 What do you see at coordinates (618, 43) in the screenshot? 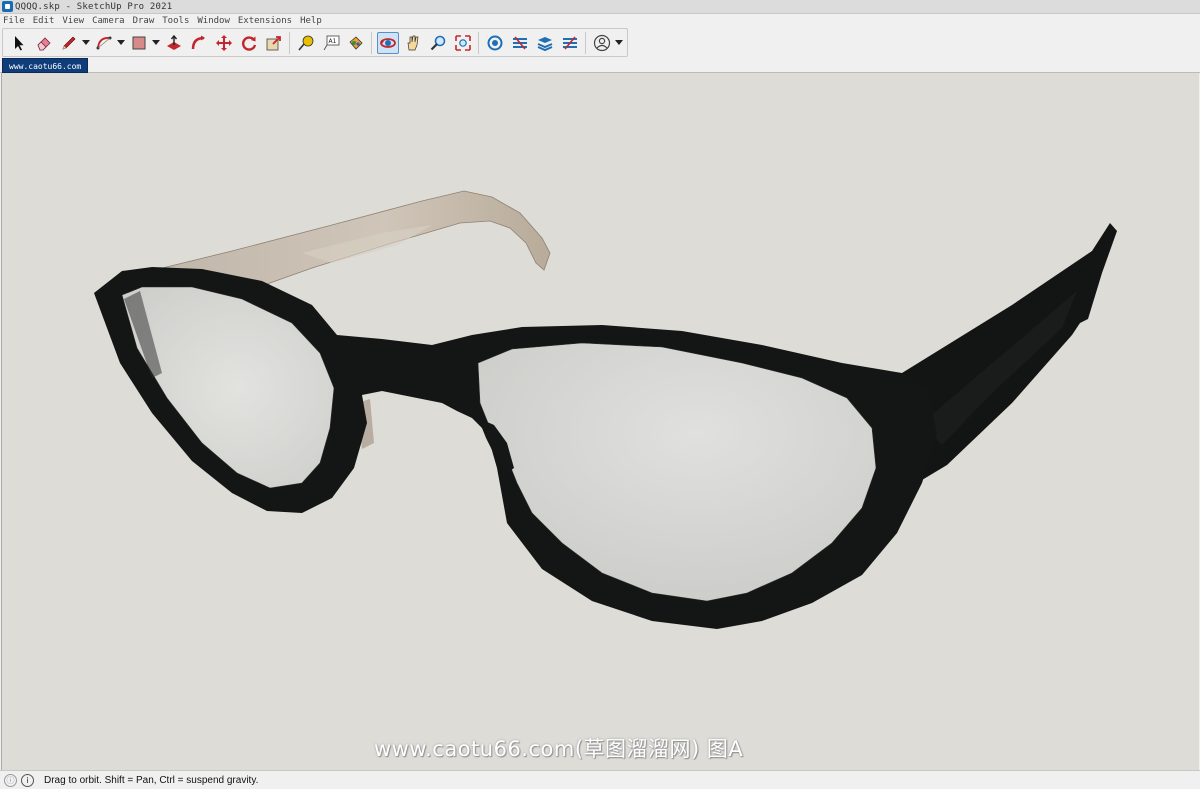
I see `account-dropdown-chevron-icon` at bounding box center [618, 43].